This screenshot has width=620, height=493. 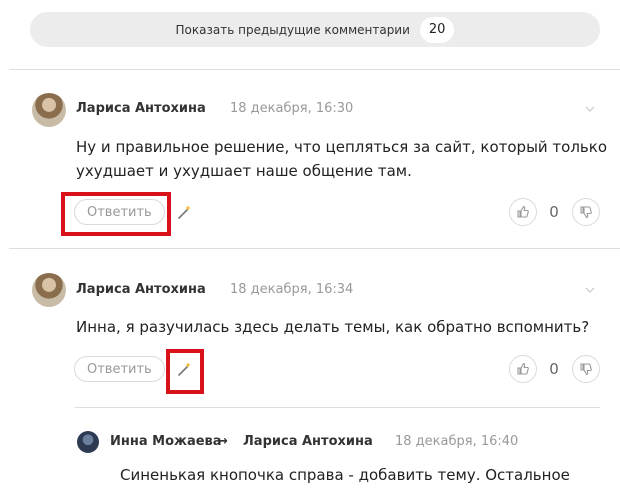 I want to click on show-previous-label: Показать предыдущие комментарии, so click(x=292, y=29).